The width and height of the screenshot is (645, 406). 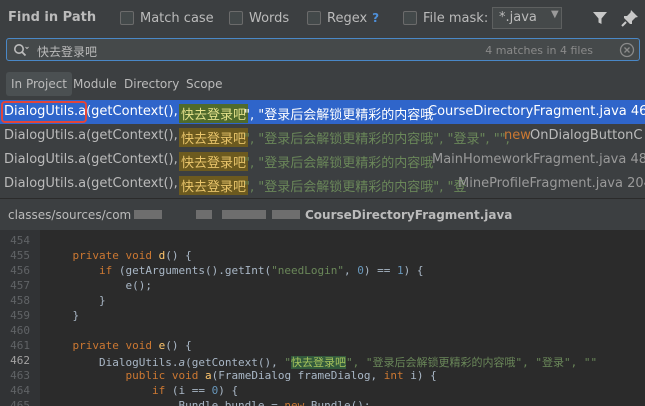 I want to click on line-number: 463, so click(x=20, y=375).